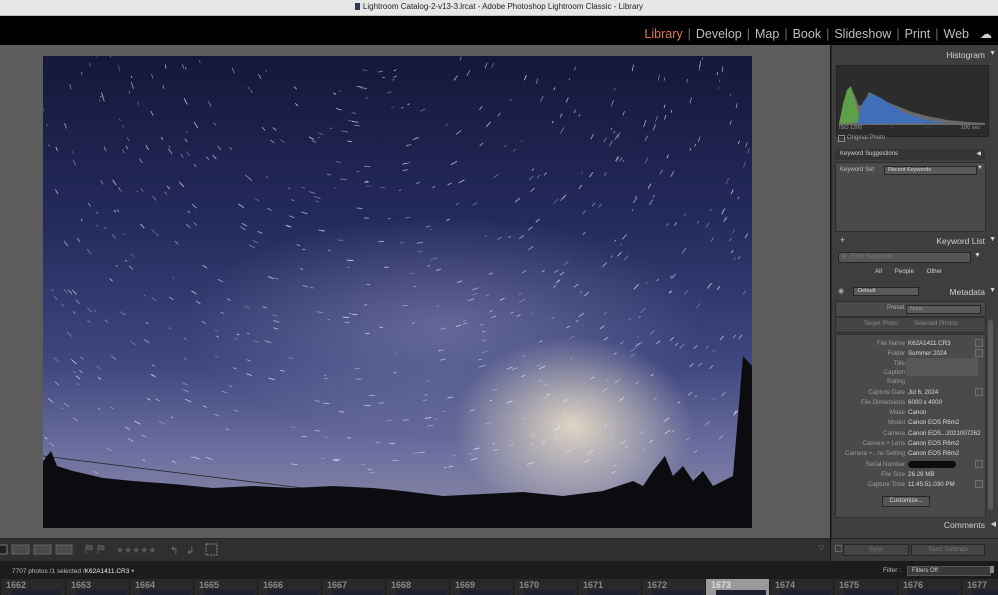 The height and width of the screenshot is (595, 998). Describe the element at coordinates (89, 549) in the screenshot. I see `flag-pick-icon` at that location.